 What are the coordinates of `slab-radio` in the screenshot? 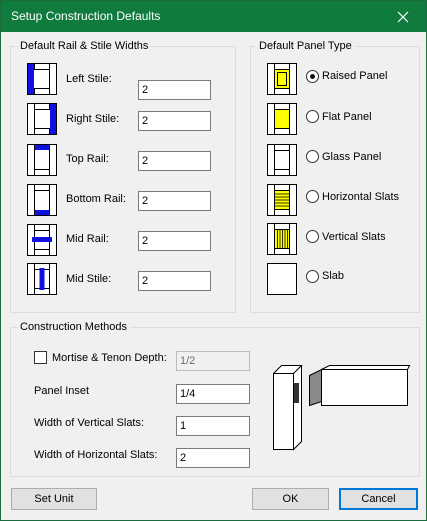 It's located at (312, 276).